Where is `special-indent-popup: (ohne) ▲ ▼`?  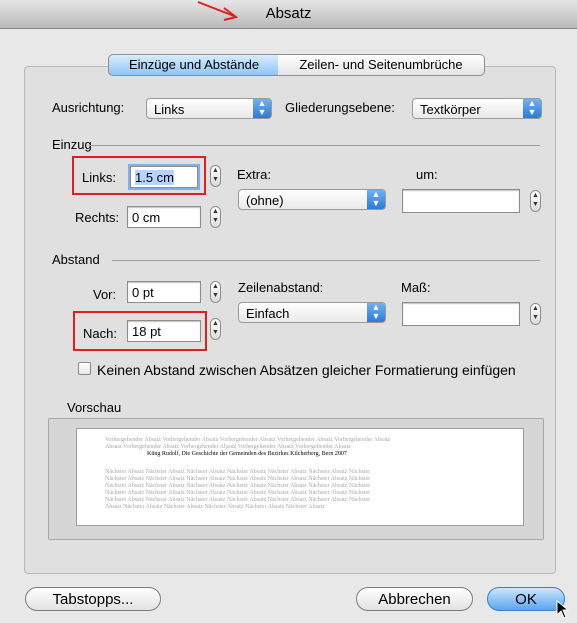 special-indent-popup: (ohne) ▲ ▼ is located at coordinates (312, 199).